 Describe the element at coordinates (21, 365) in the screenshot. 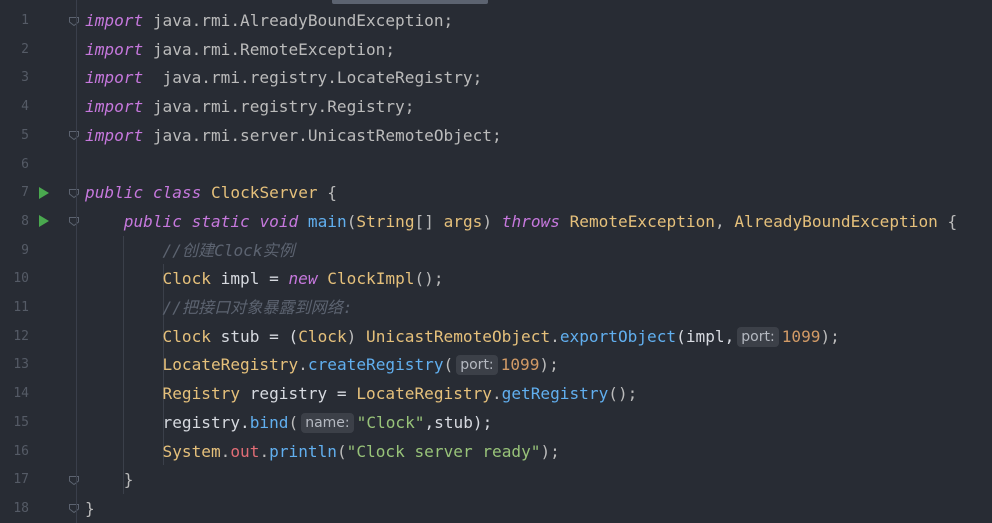

I see `line-number: 13` at that location.